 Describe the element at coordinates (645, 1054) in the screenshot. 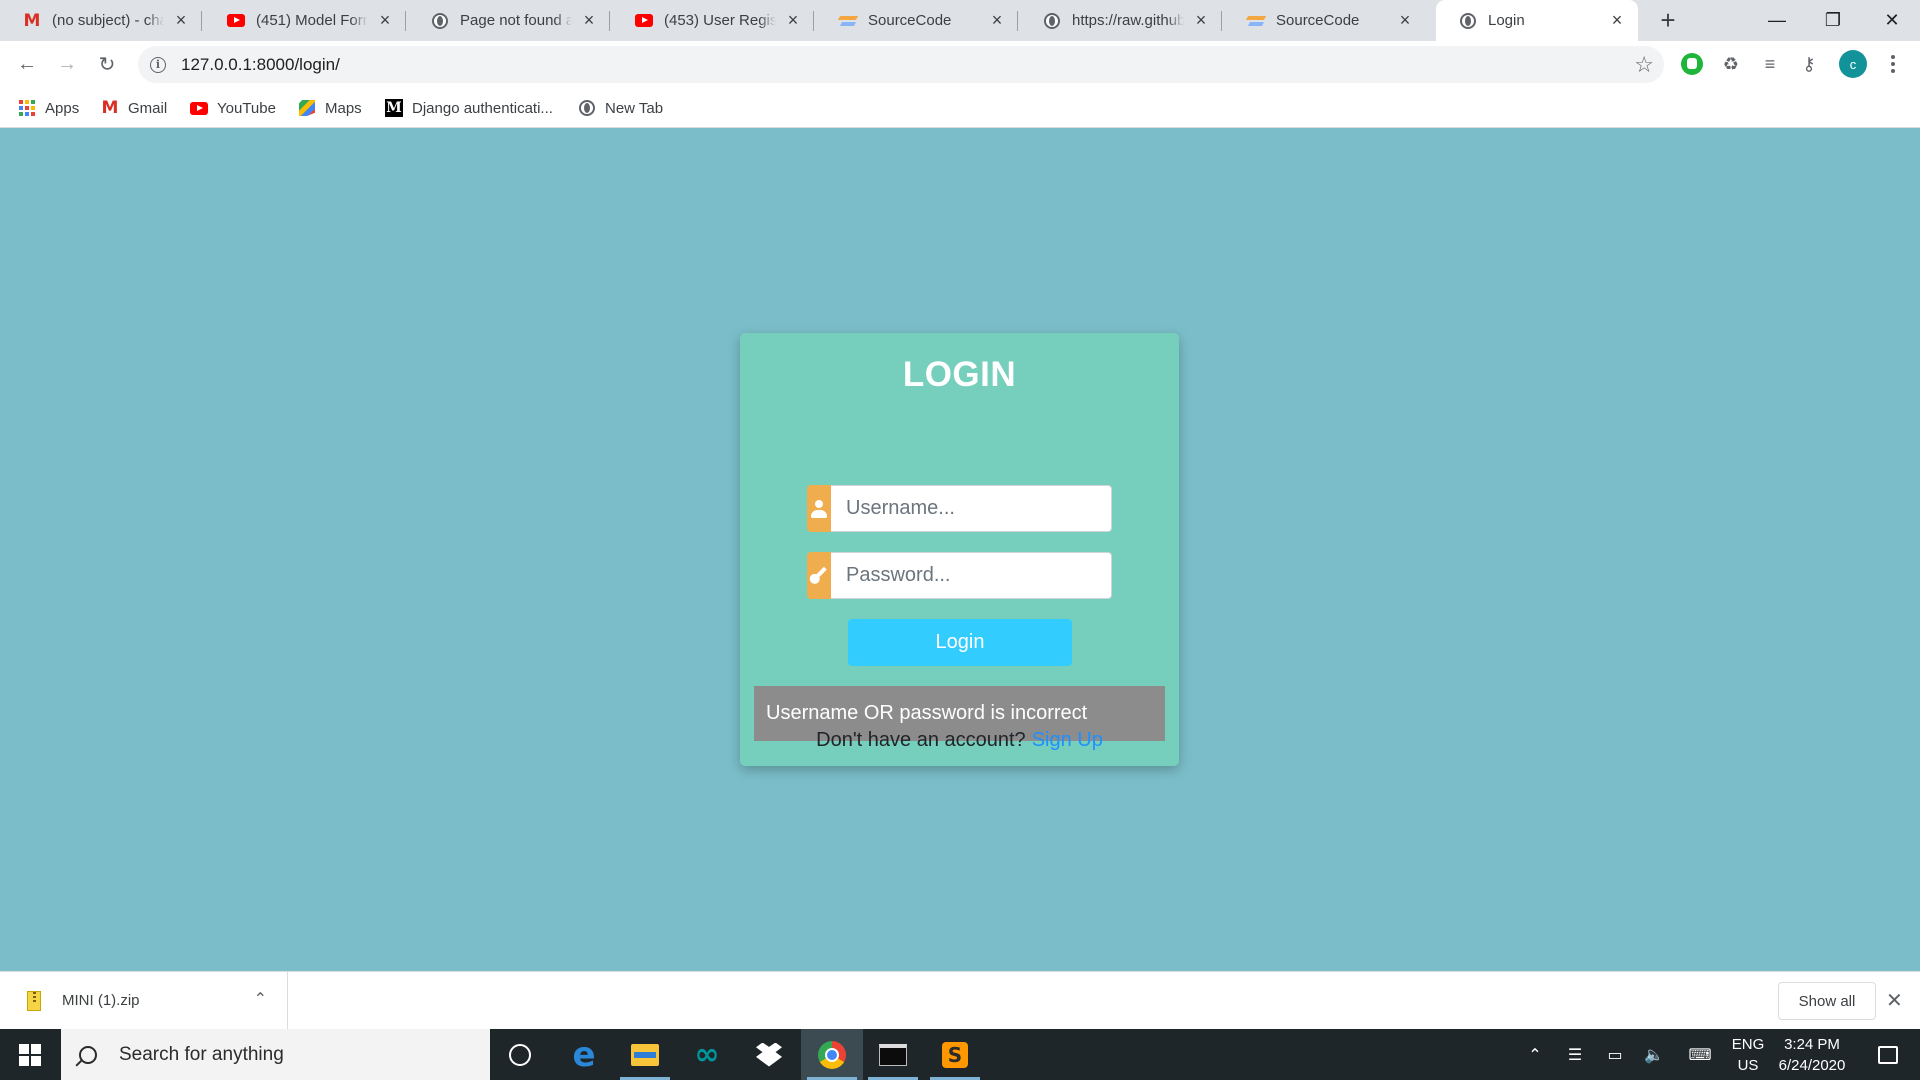

I see `file-explorer-icon` at that location.